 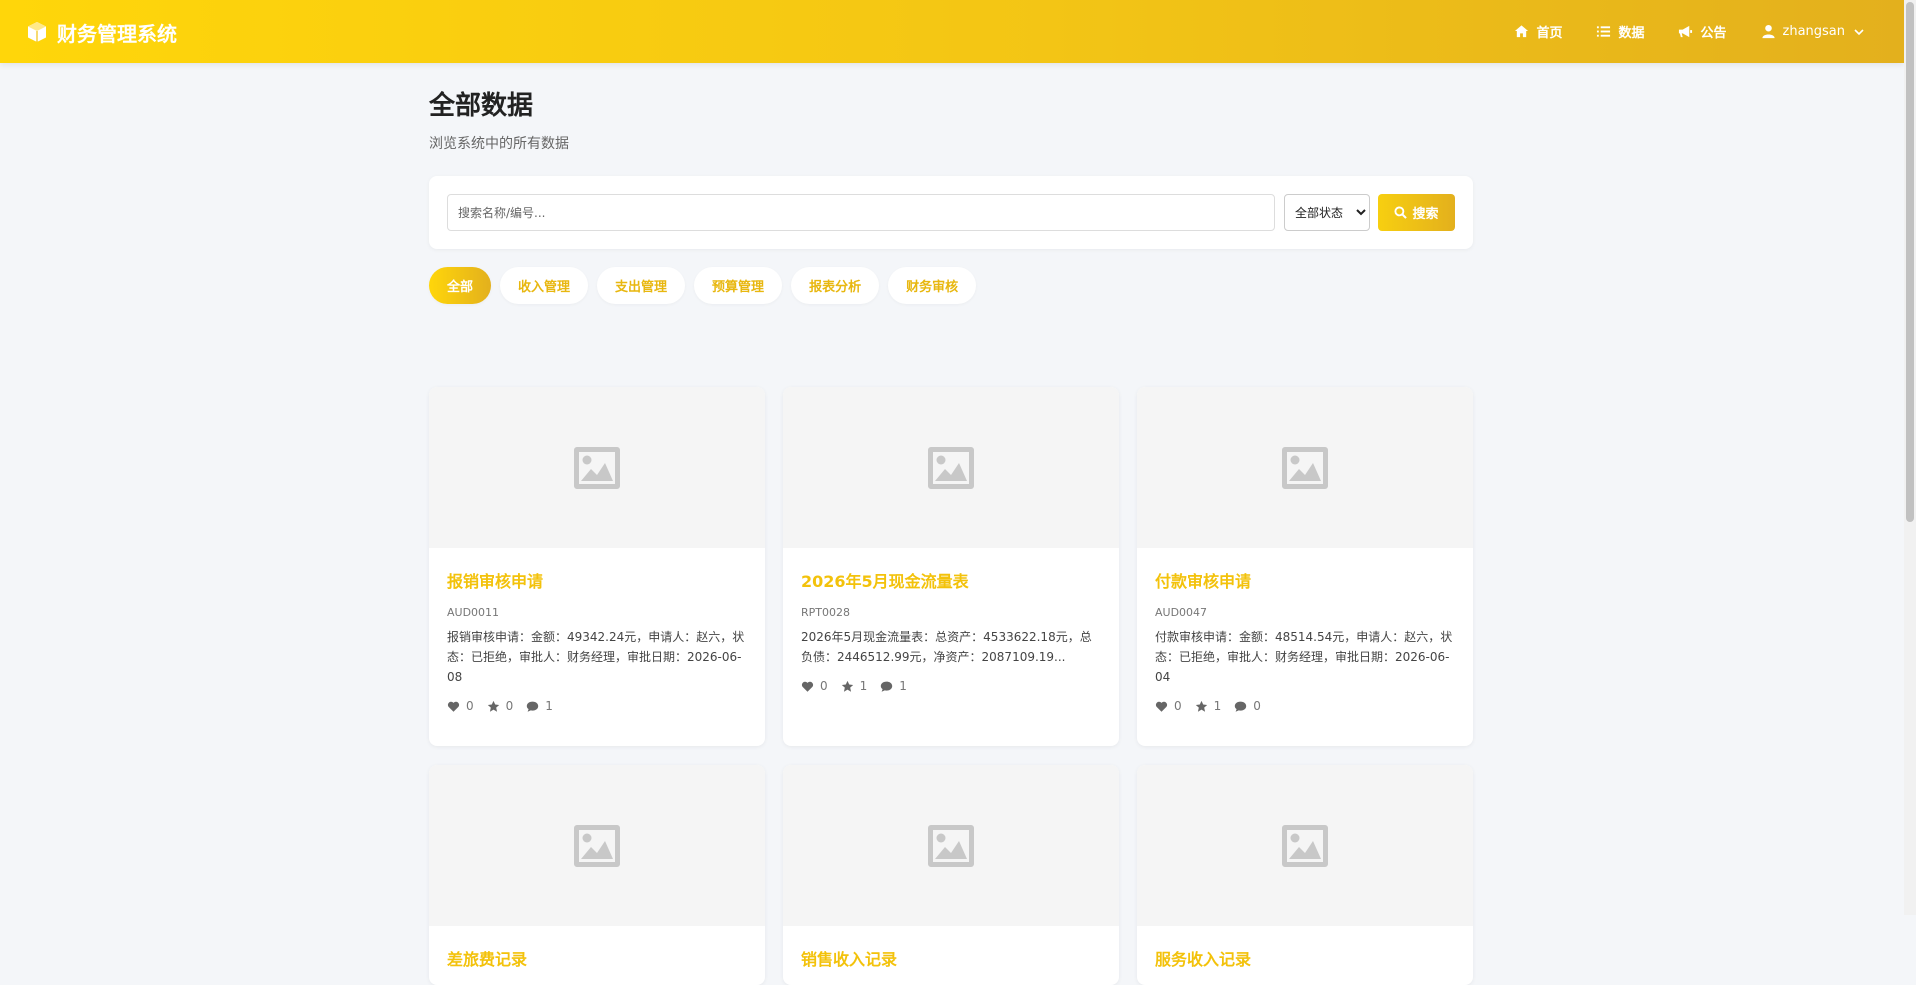 What do you see at coordinates (37, 32) in the screenshot?
I see `cube-icon` at bounding box center [37, 32].